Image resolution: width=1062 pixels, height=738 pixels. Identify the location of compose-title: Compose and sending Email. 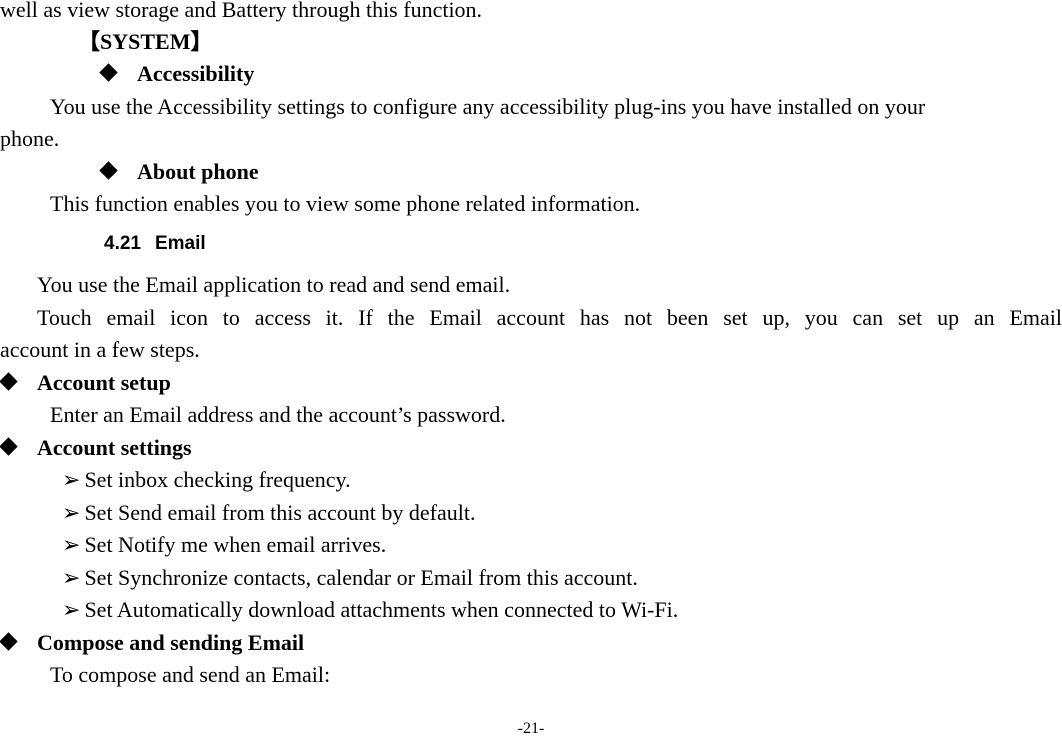
(171, 642).